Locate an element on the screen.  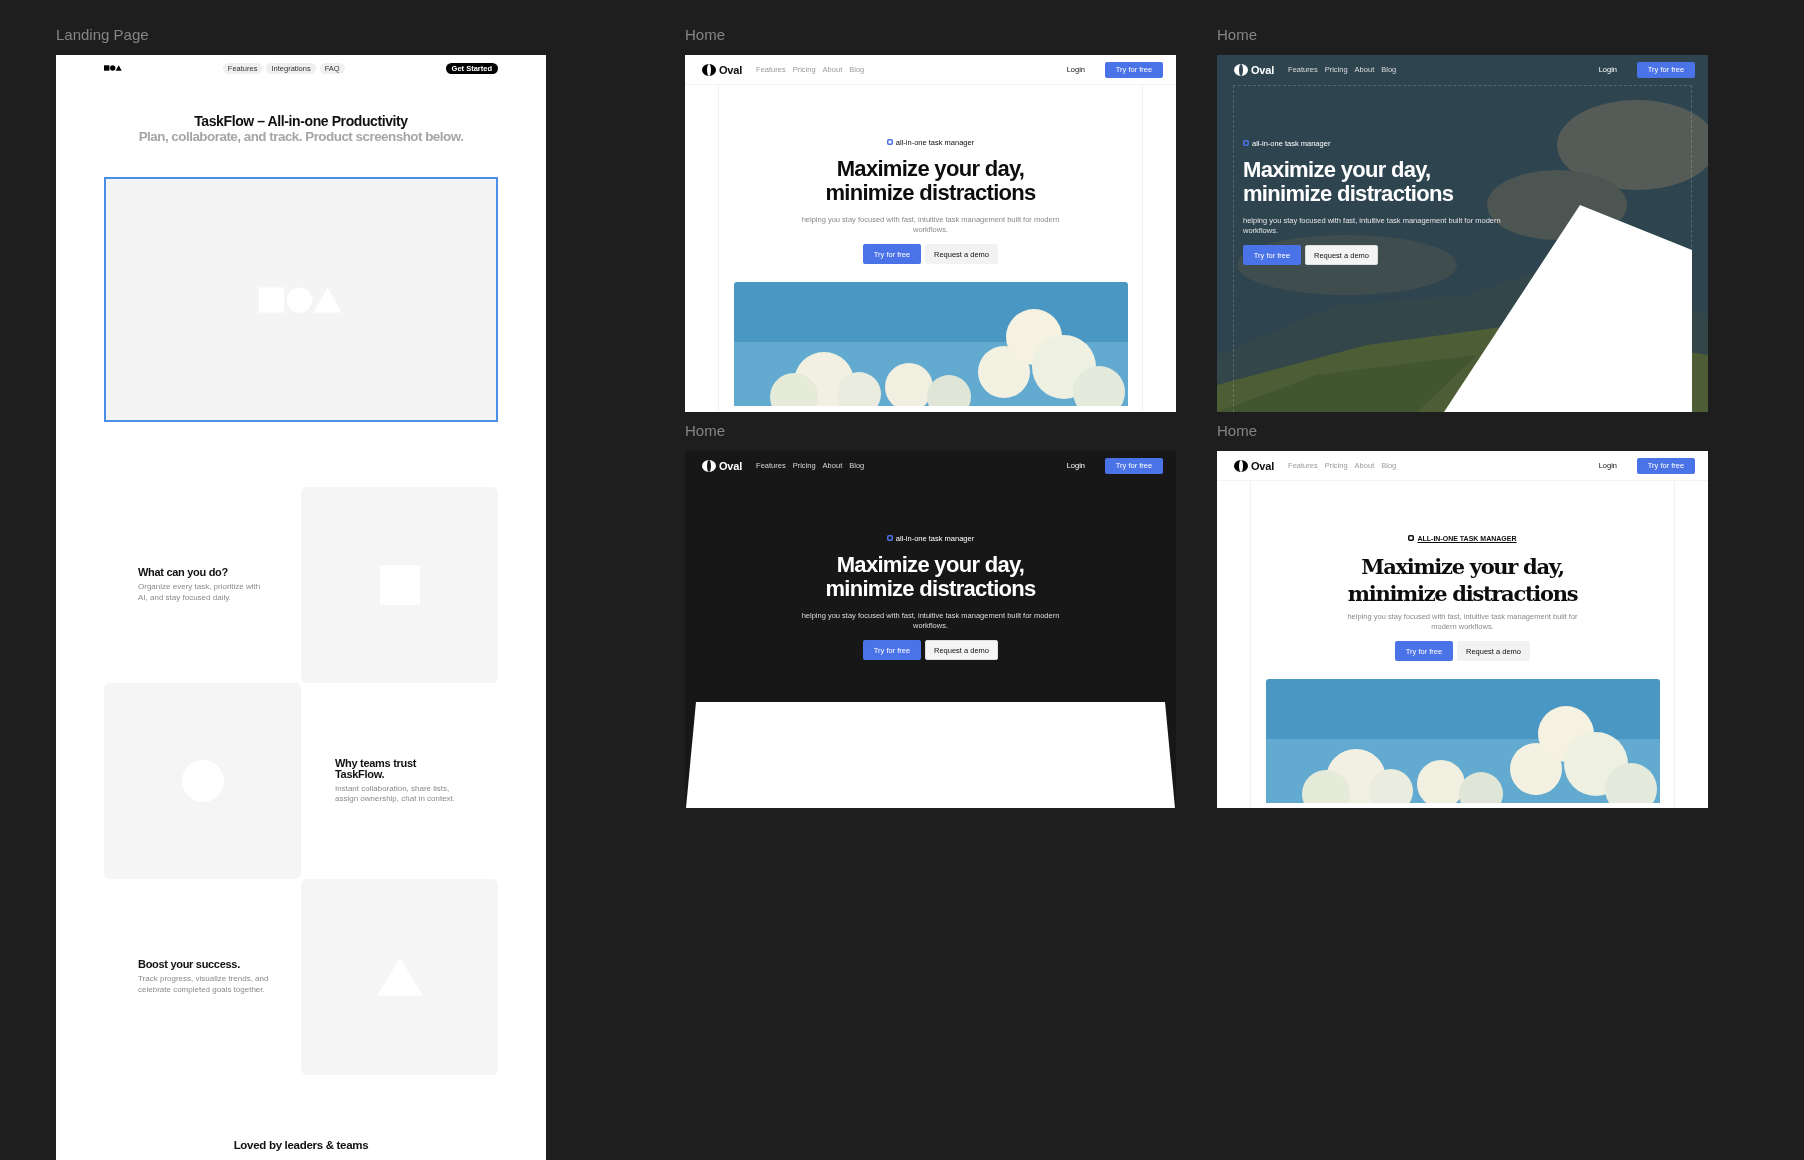
hero-title: TaskFlow – All-in-one Productivity is located at coordinates (301, 121).